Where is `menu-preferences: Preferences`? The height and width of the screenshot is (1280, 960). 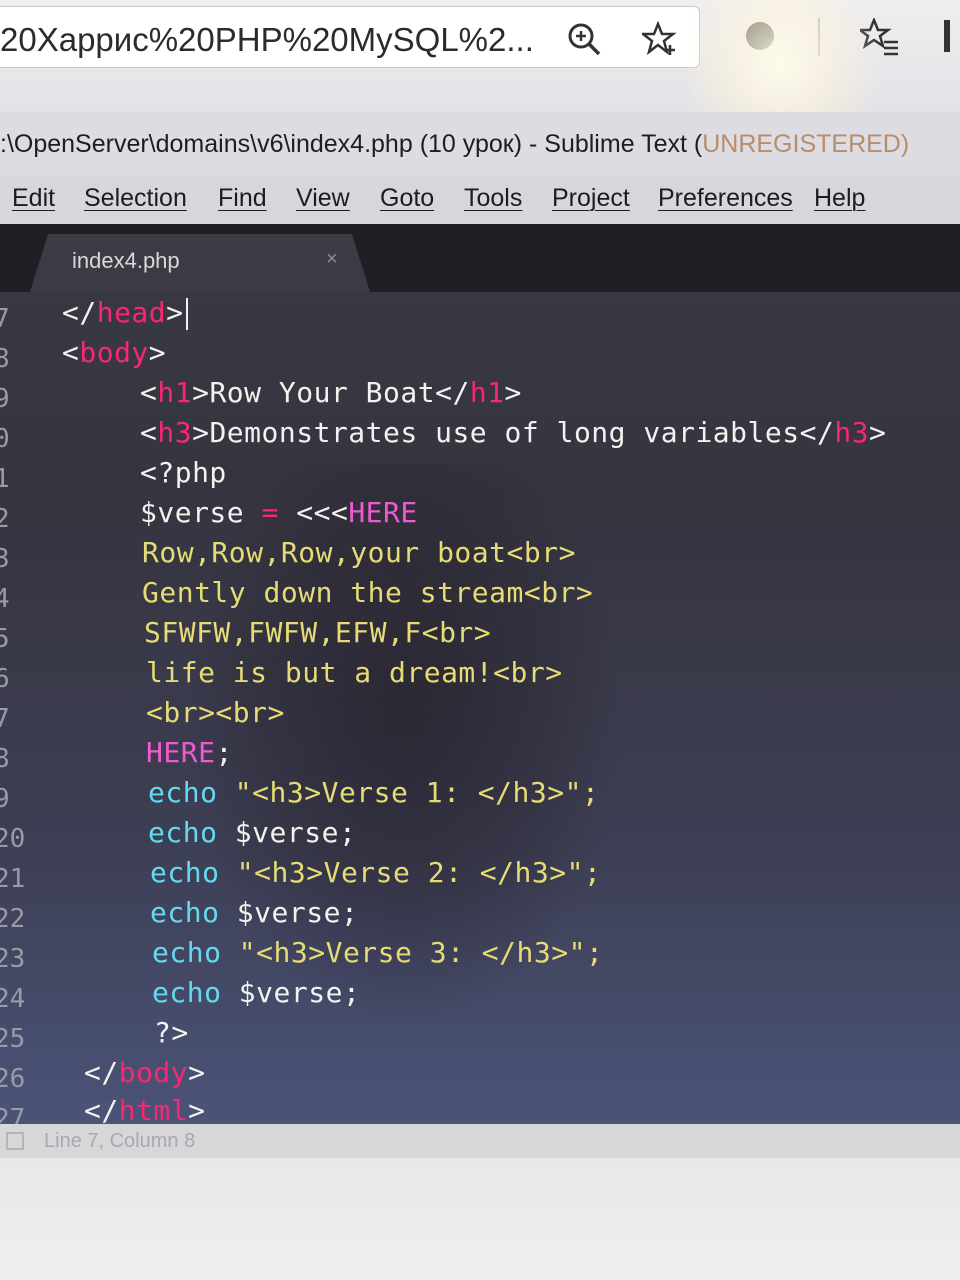
menu-preferences: Preferences is located at coordinates (725, 198).